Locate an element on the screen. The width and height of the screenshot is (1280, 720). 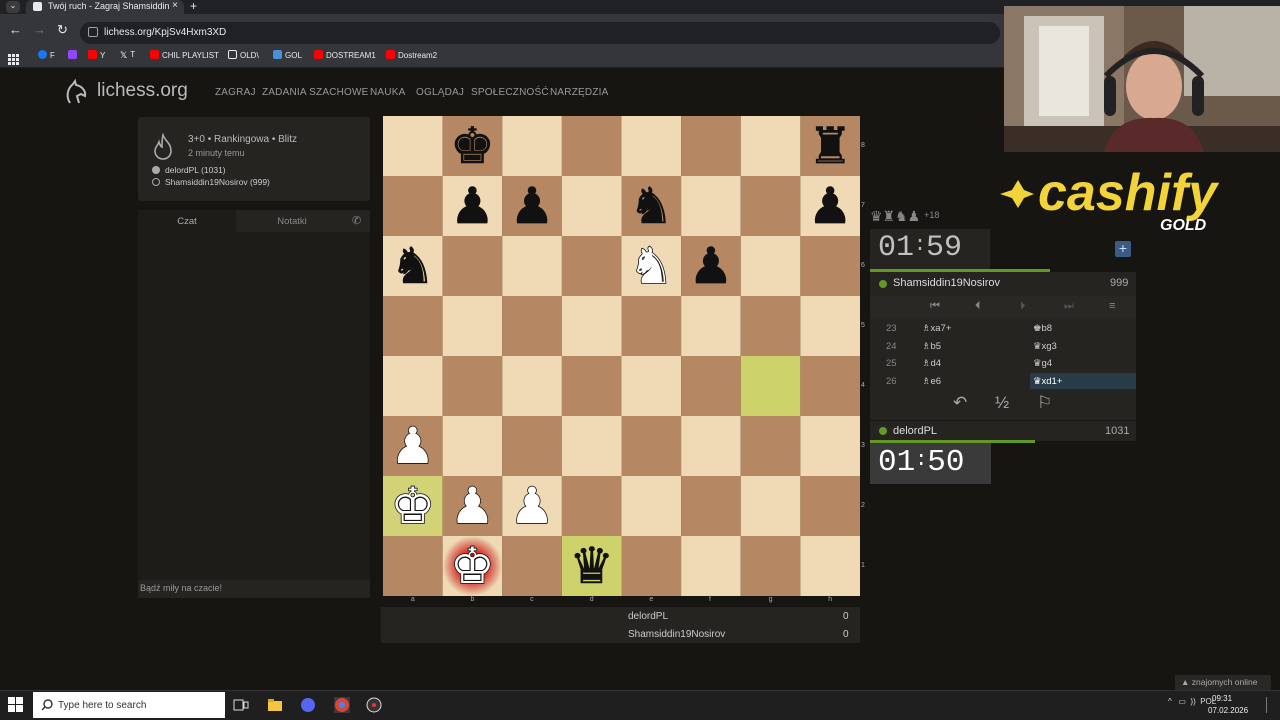
nav-learn: NAUKA is located at coordinates (387, 92).